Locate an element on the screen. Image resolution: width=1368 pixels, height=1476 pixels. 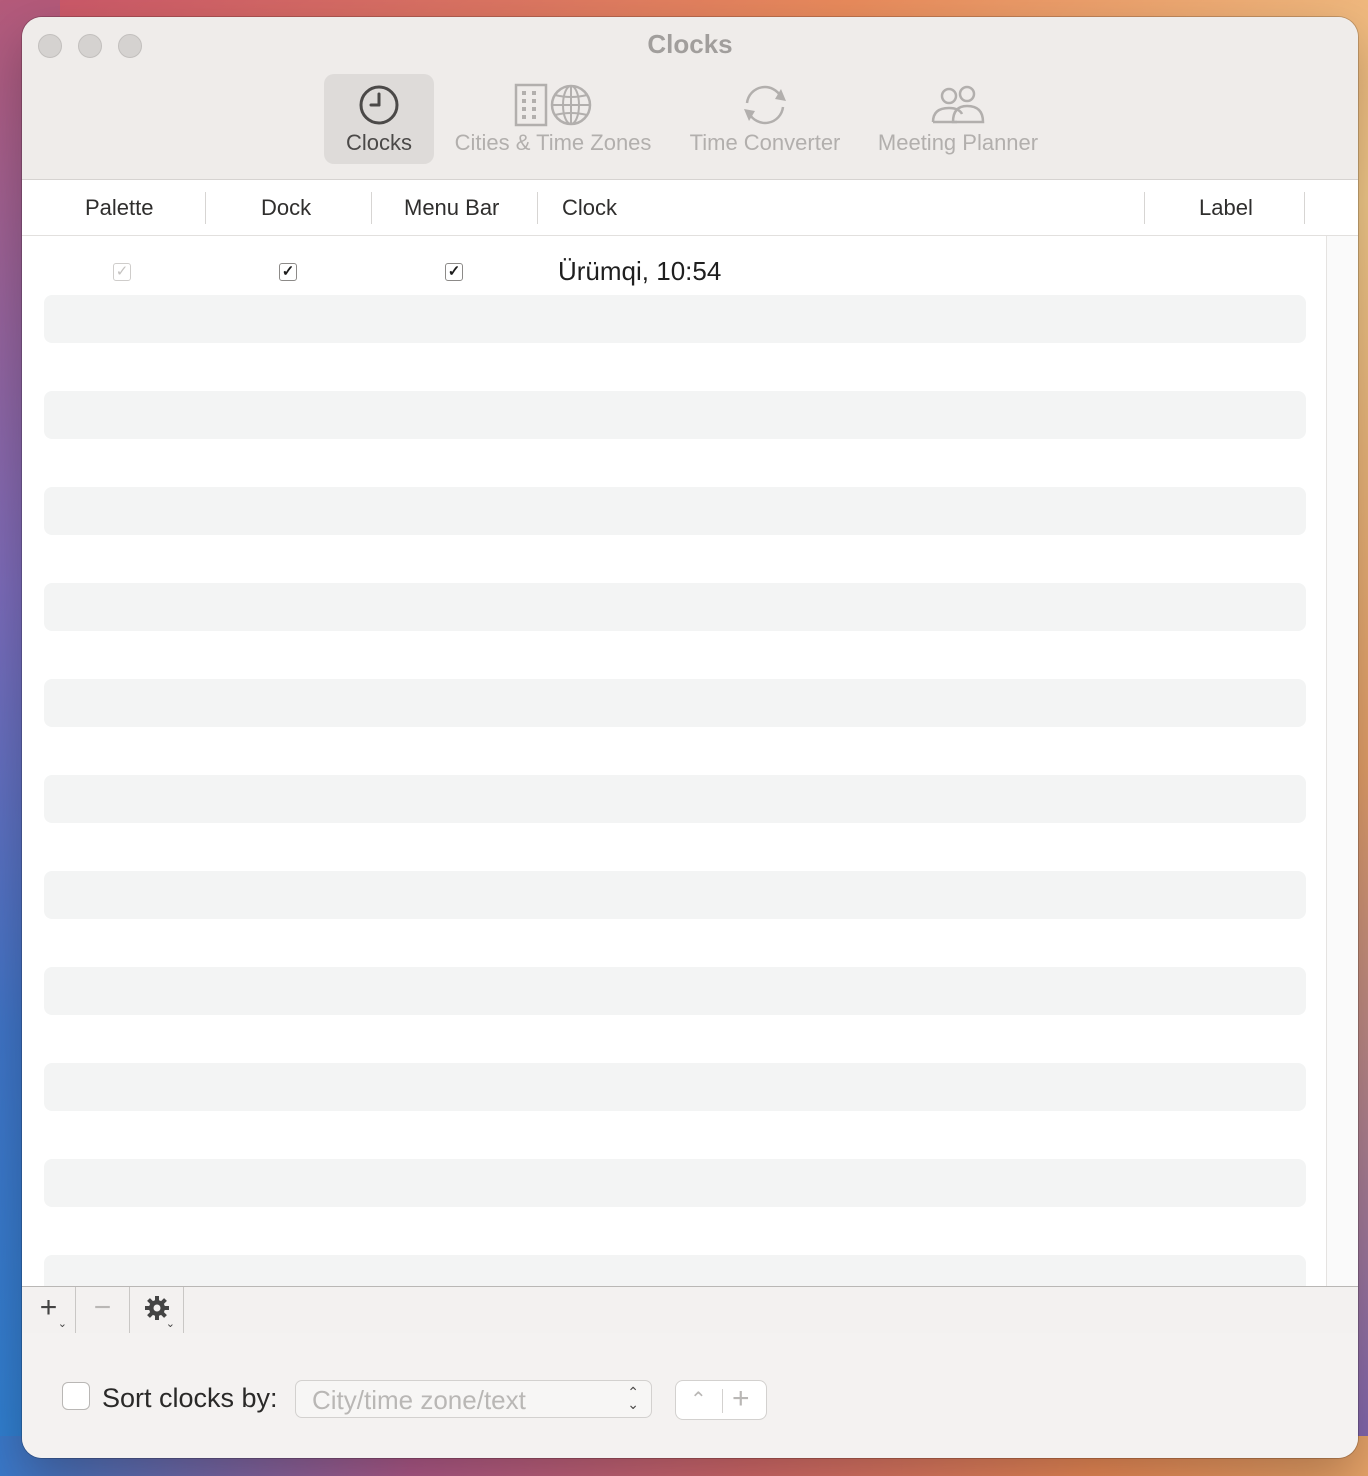
sort-order-control: ⌃ + is located at coordinates (721, 1400).